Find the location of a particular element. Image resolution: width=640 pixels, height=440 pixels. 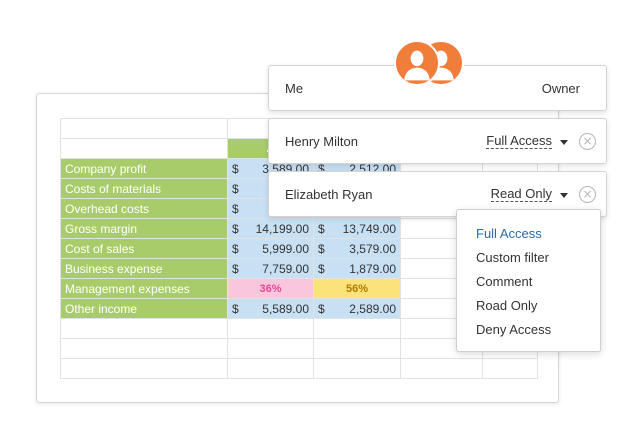

row-label: Company profit is located at coordinates (144, 168).